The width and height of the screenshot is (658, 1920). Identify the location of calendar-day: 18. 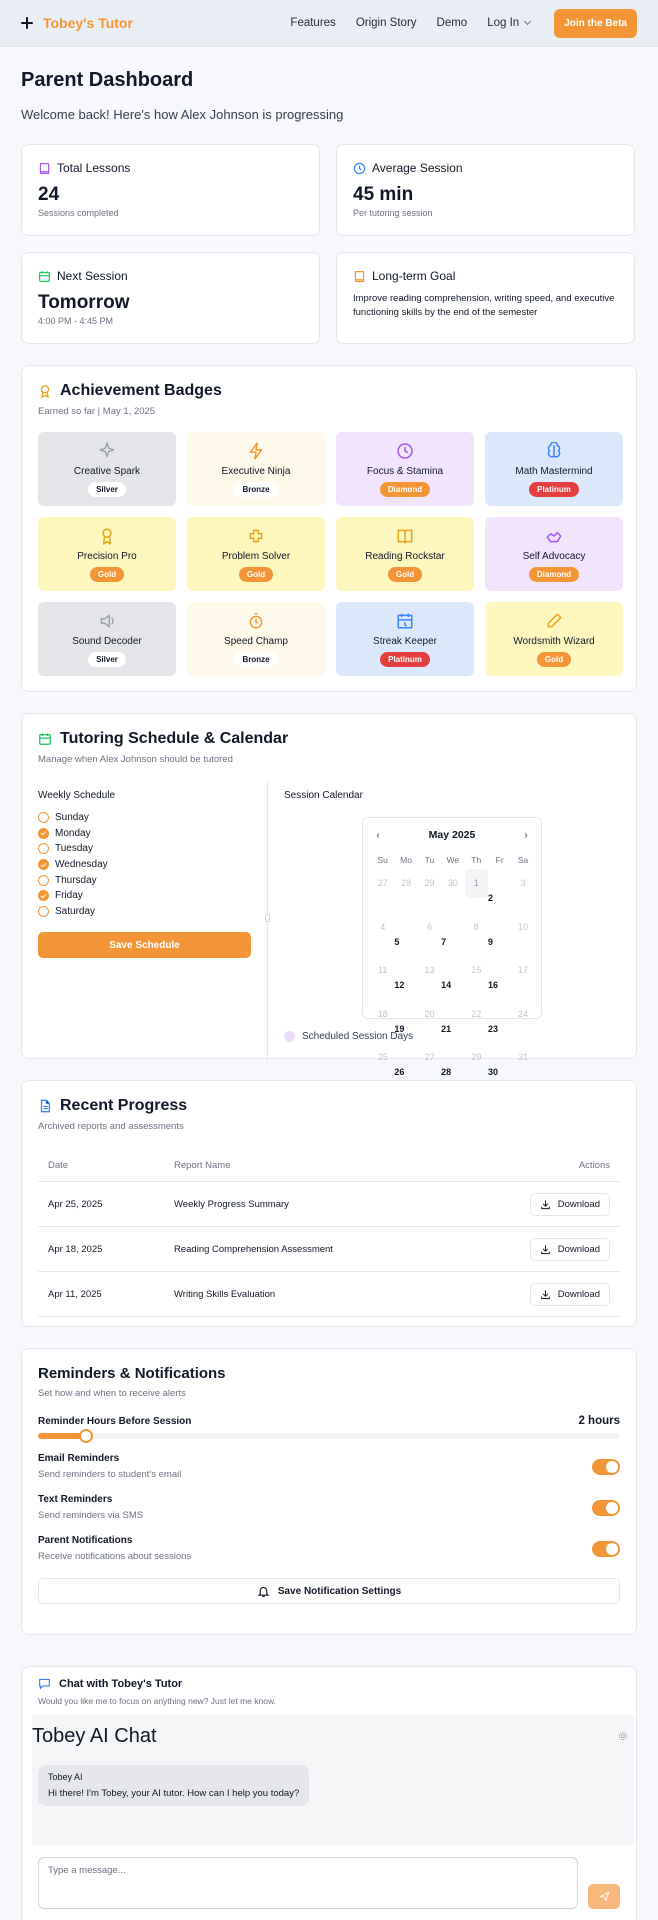
(382, 1014).